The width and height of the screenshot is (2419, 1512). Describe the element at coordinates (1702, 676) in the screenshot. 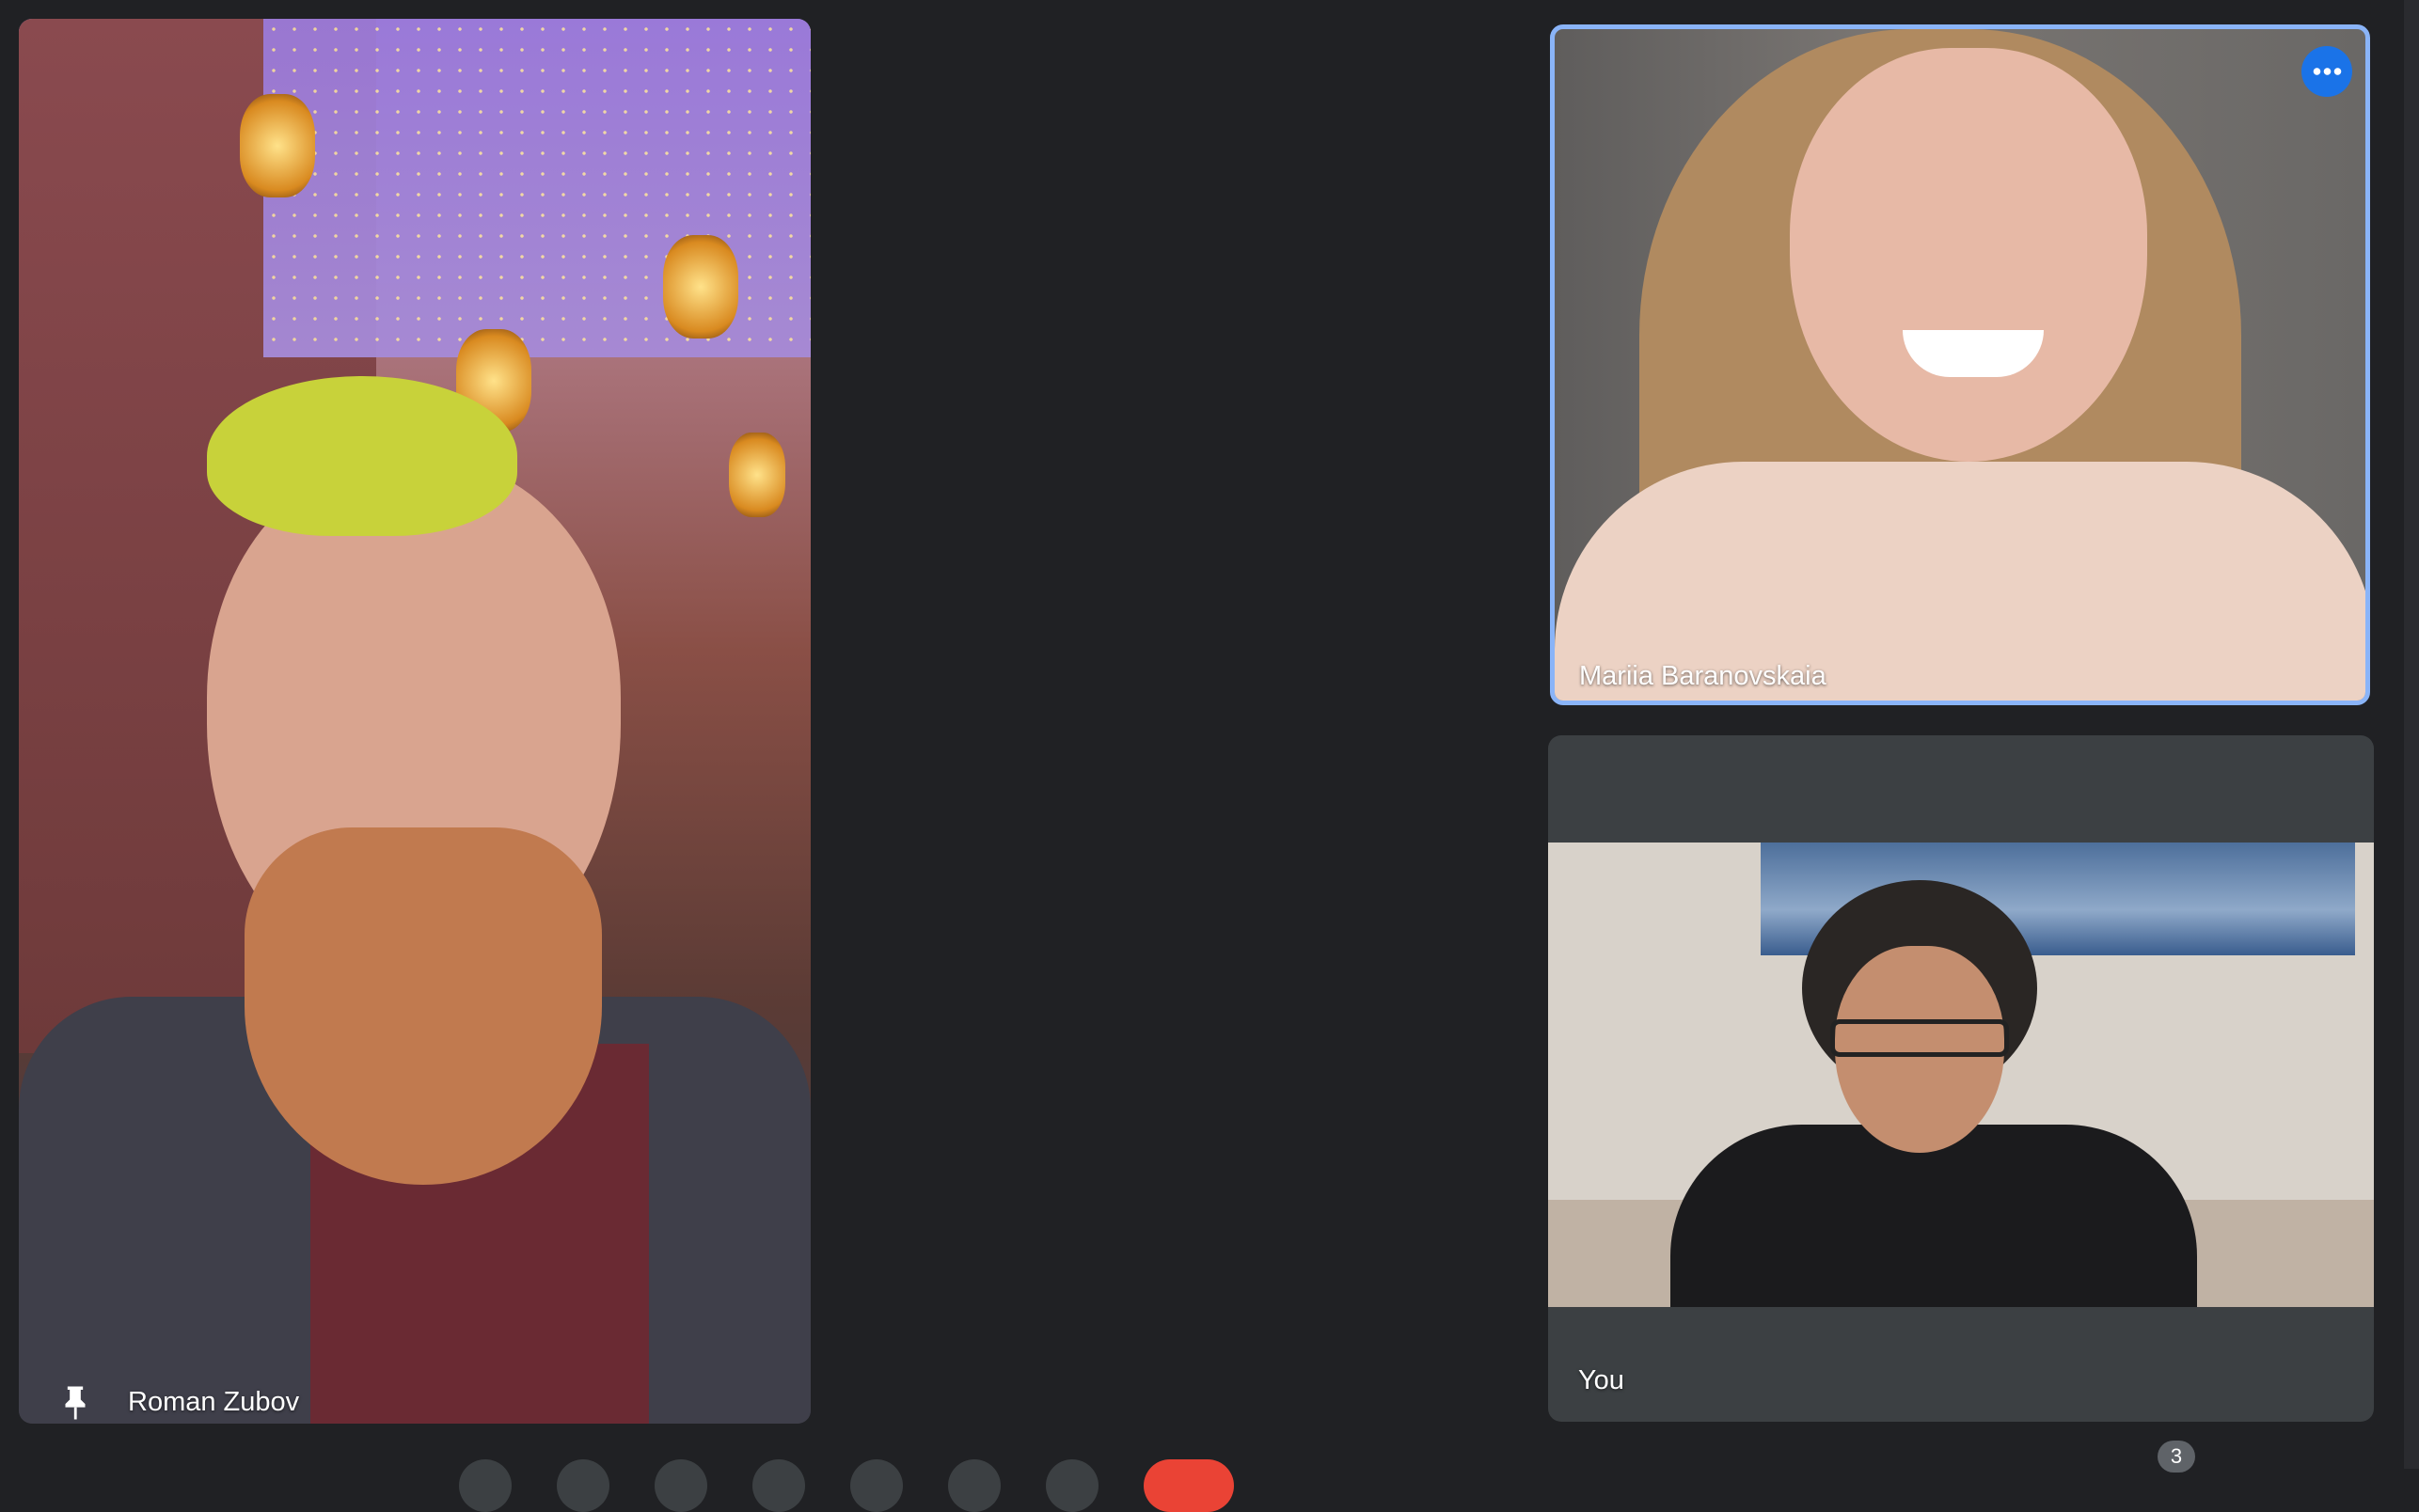

I see `participant-name: Mariia Baranovskaia` at that location.